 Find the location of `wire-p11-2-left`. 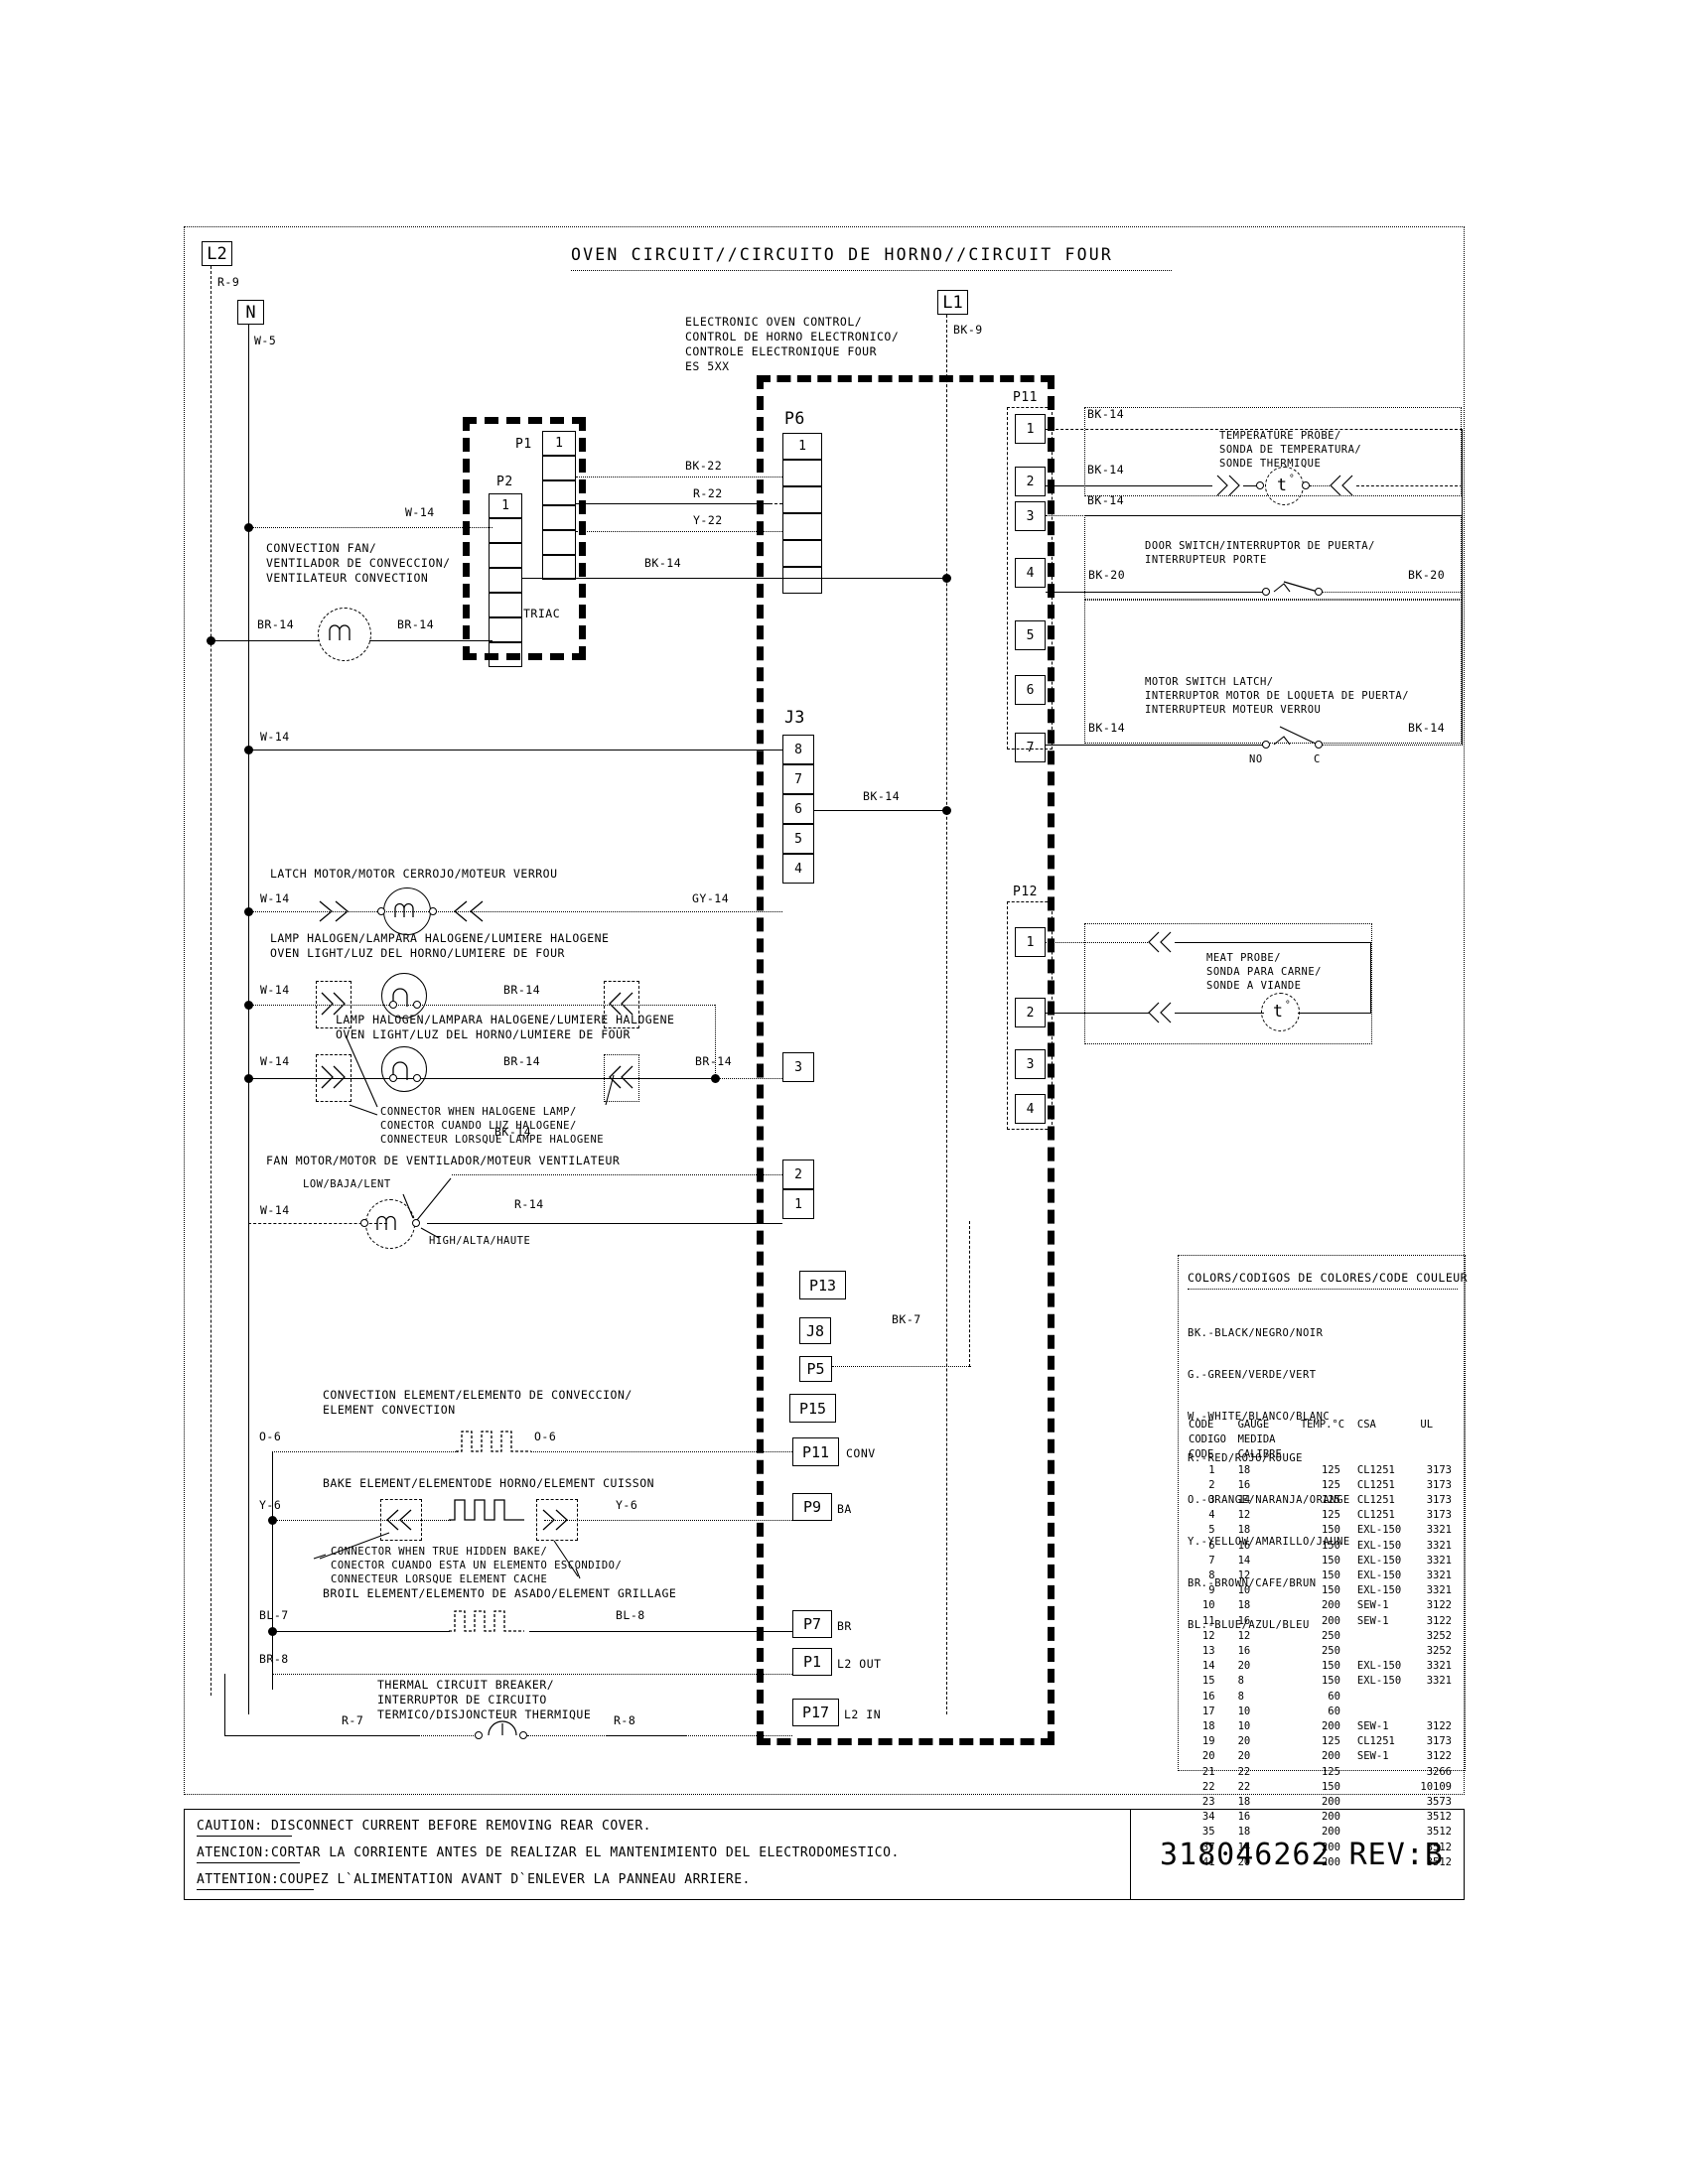

wire-p11-2-left is located at coordinates (1129, 485).